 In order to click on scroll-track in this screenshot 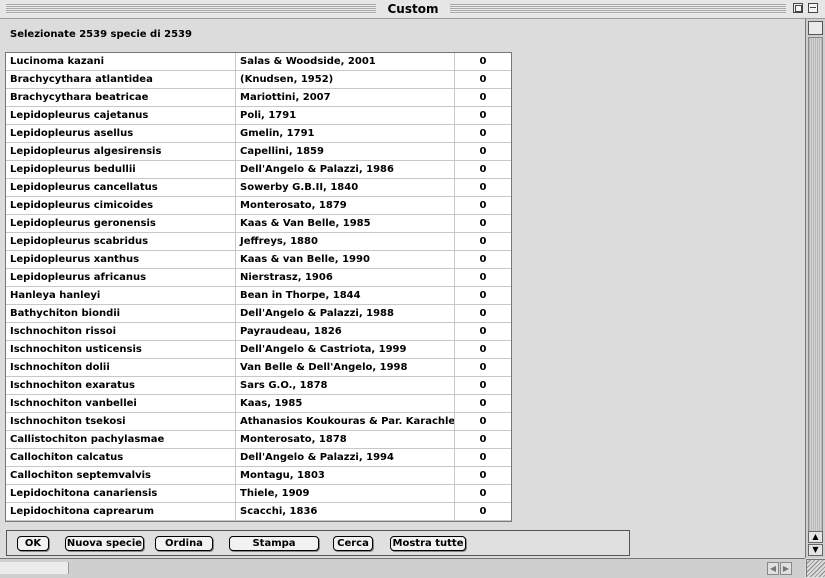, I will do `click(815, 289)`.